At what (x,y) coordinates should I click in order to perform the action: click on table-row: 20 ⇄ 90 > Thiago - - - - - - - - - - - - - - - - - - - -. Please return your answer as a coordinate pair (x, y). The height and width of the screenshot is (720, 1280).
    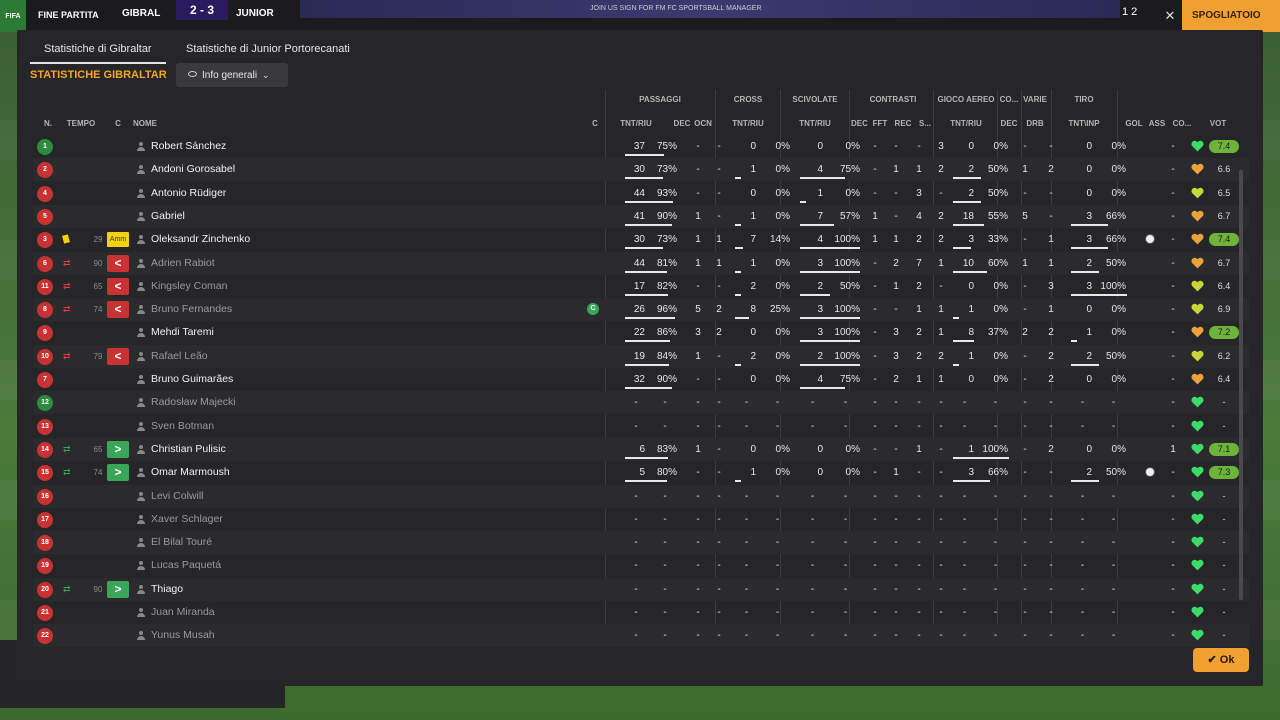
    Looking at the image, I should click on (641, 589).